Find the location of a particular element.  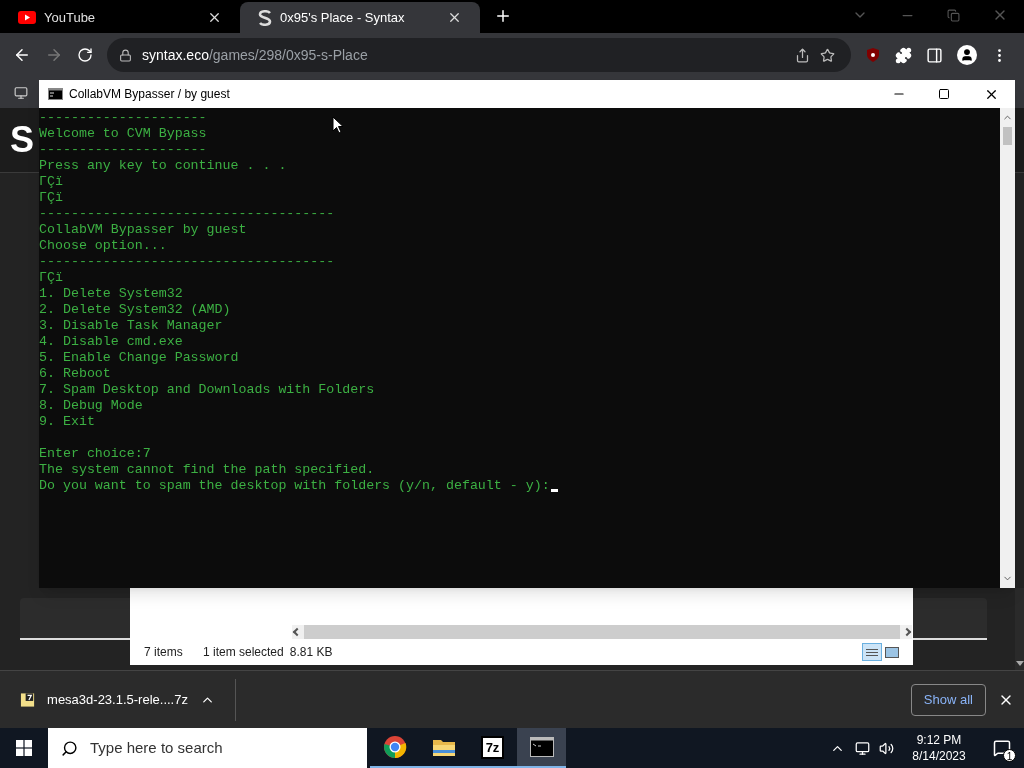

search-placeholder: Type here to search is located at coordinates (156, 747).